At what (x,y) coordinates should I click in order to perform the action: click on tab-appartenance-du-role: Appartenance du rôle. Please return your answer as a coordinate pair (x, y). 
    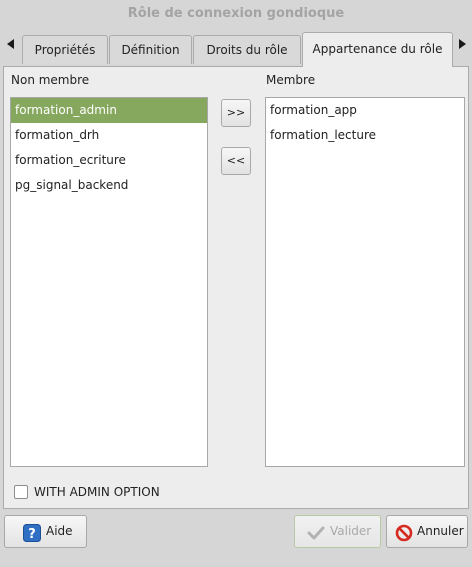
    Looking at the image, I should click on (377, 49).